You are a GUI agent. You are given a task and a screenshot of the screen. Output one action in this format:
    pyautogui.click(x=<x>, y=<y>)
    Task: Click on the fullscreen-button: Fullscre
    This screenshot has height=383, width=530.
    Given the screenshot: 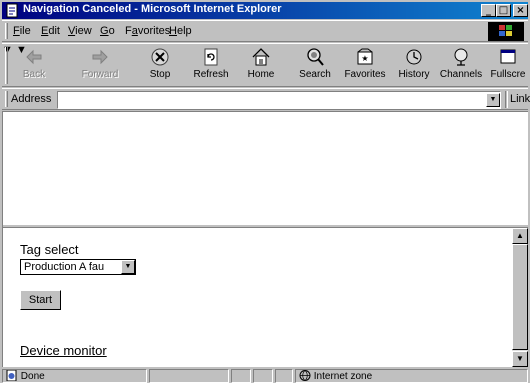 What is the action you would take?
    pyautogui.click(x=508, y=66)
    